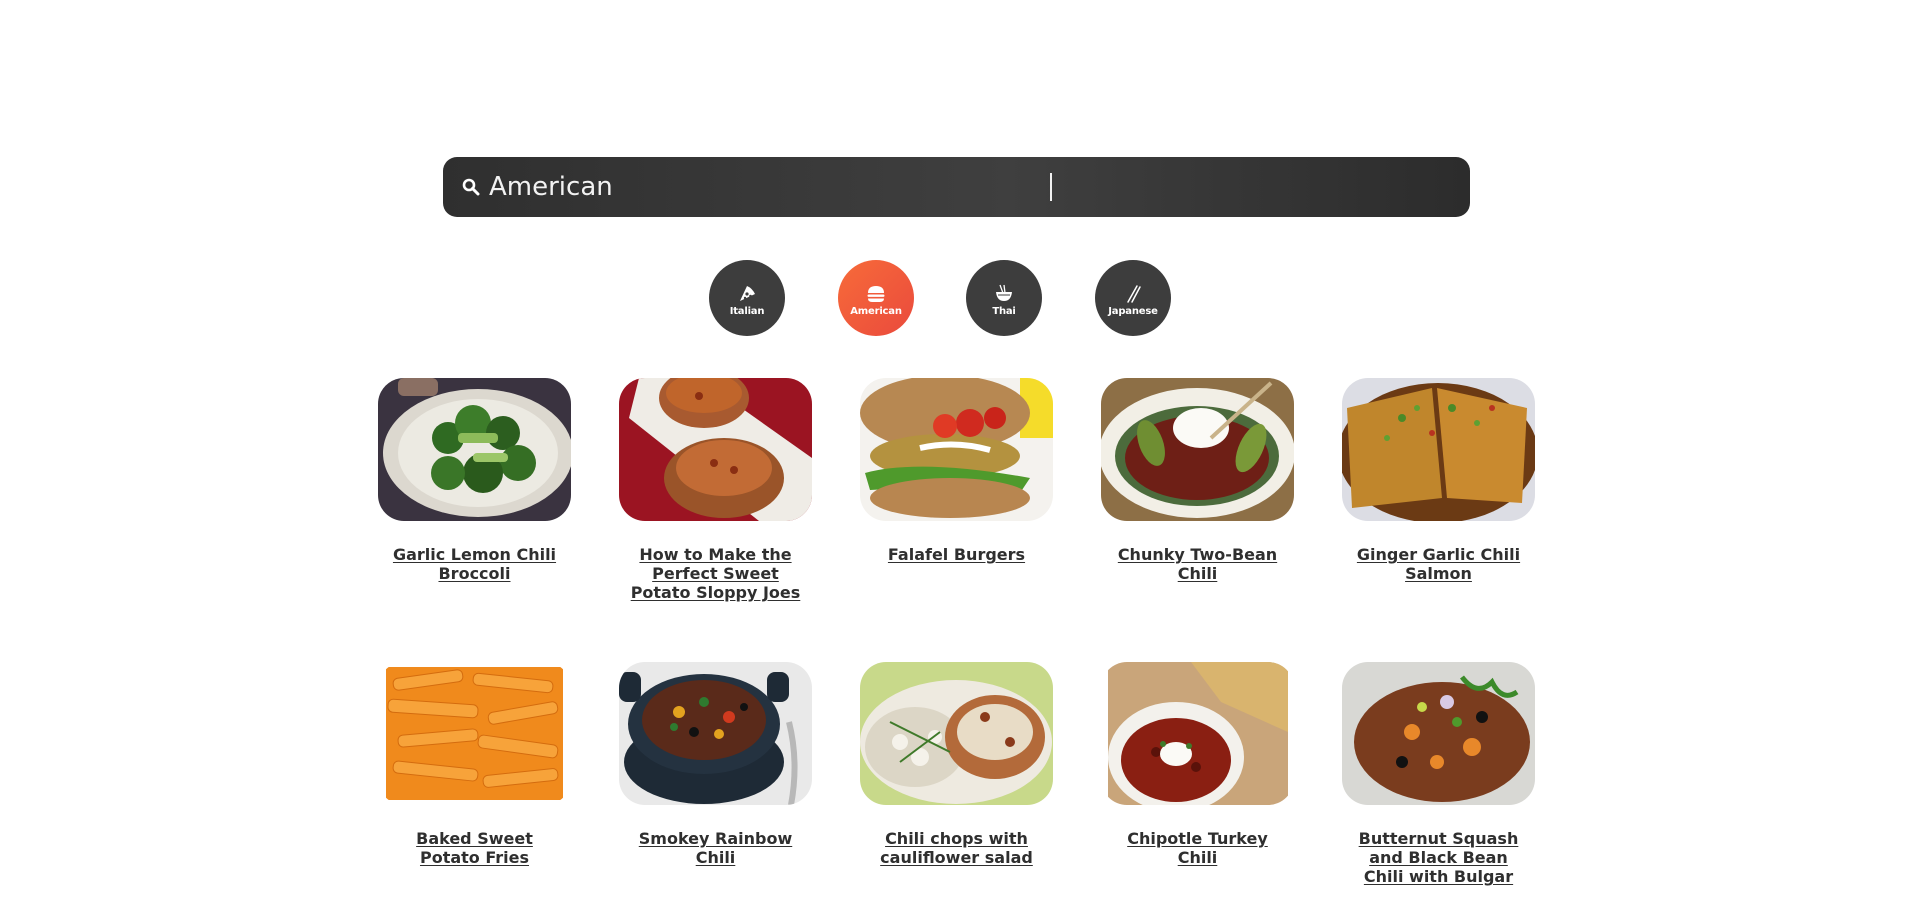 Image resolution: width=1910 pixels, height=909 pixels. What do you see at coordinates (471, 187) in the screenshot?
I see `search-icon` at bounding box center [471, 187].